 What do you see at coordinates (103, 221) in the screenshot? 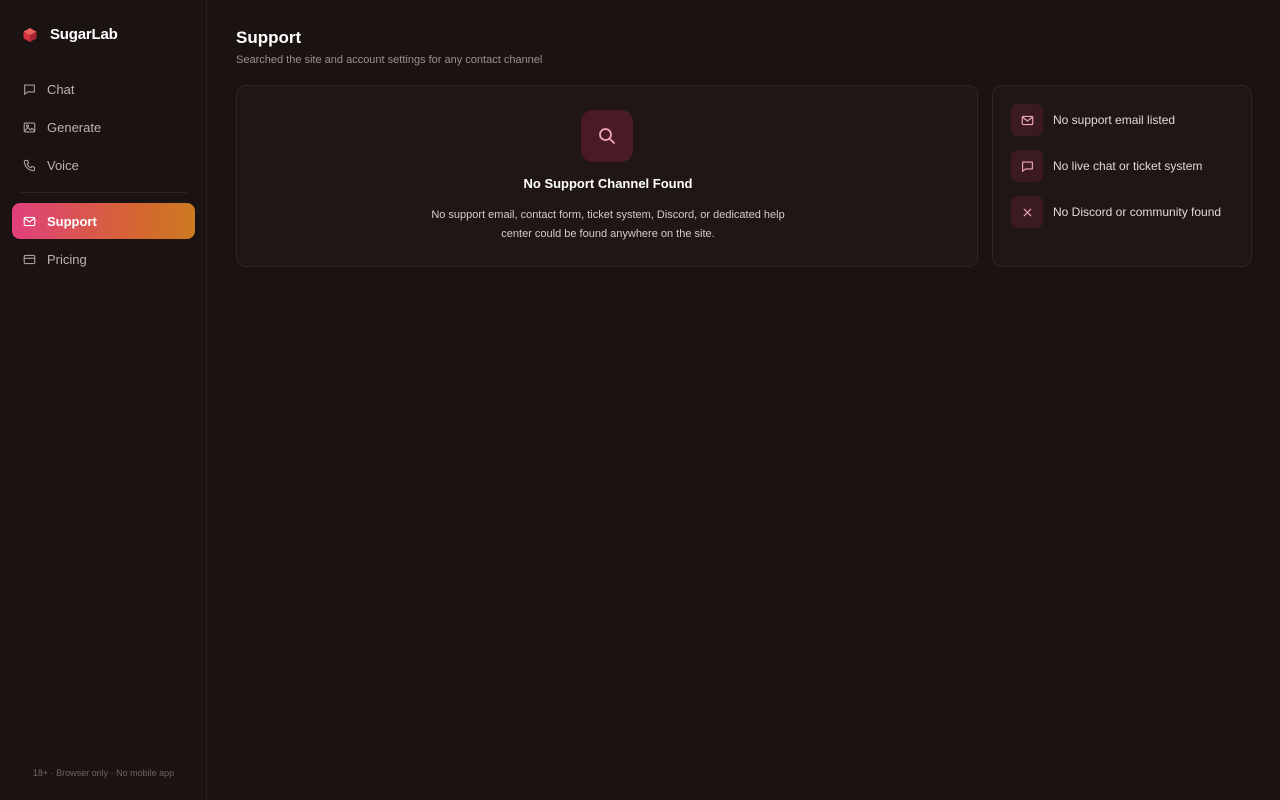
I see `sidebar-item-support: Support` at bounding box center [103, 221].